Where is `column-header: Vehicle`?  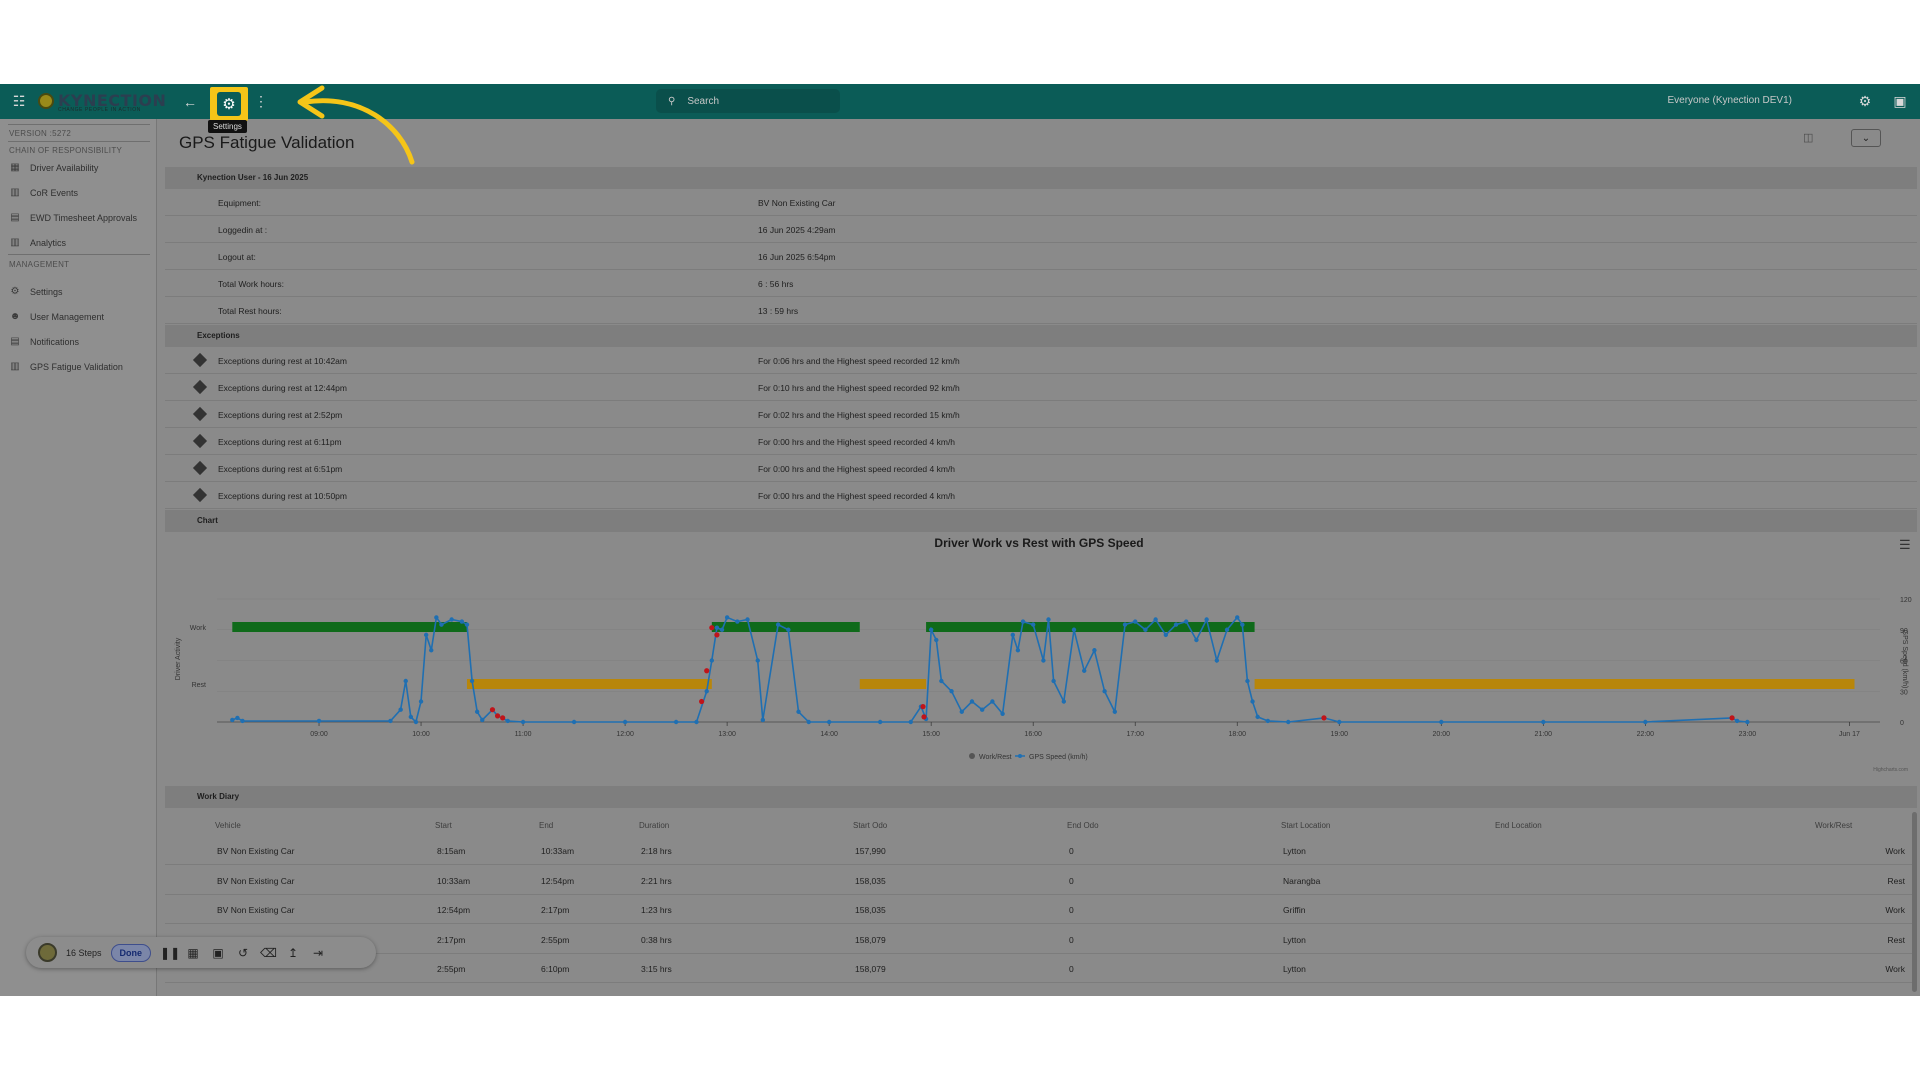 column-header: Vehicle is located at coordinates (228, 825).